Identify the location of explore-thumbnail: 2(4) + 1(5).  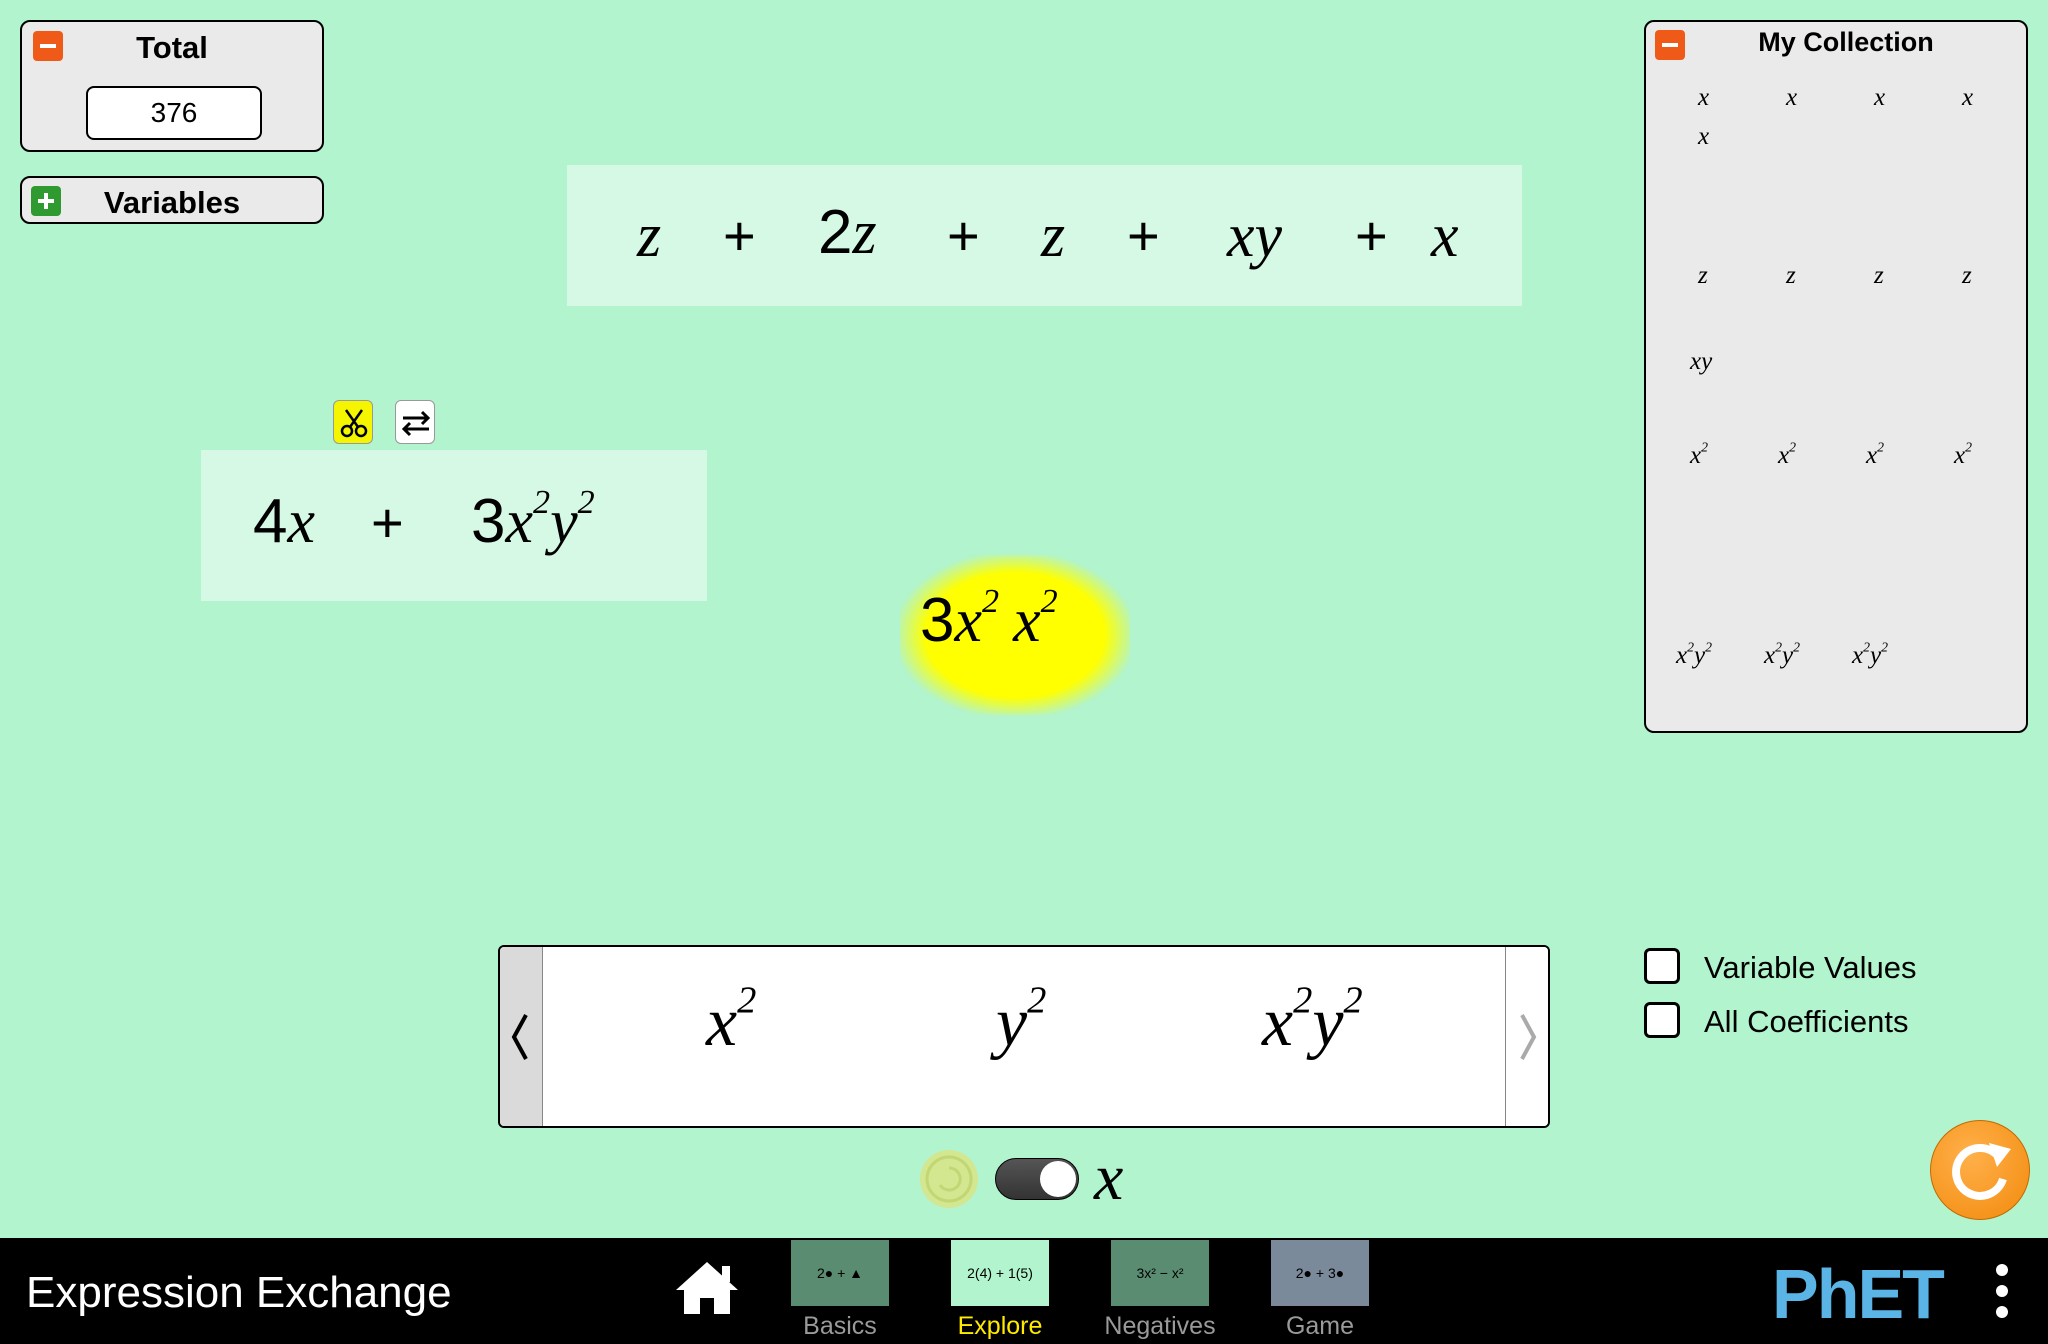
(1000, 1273).